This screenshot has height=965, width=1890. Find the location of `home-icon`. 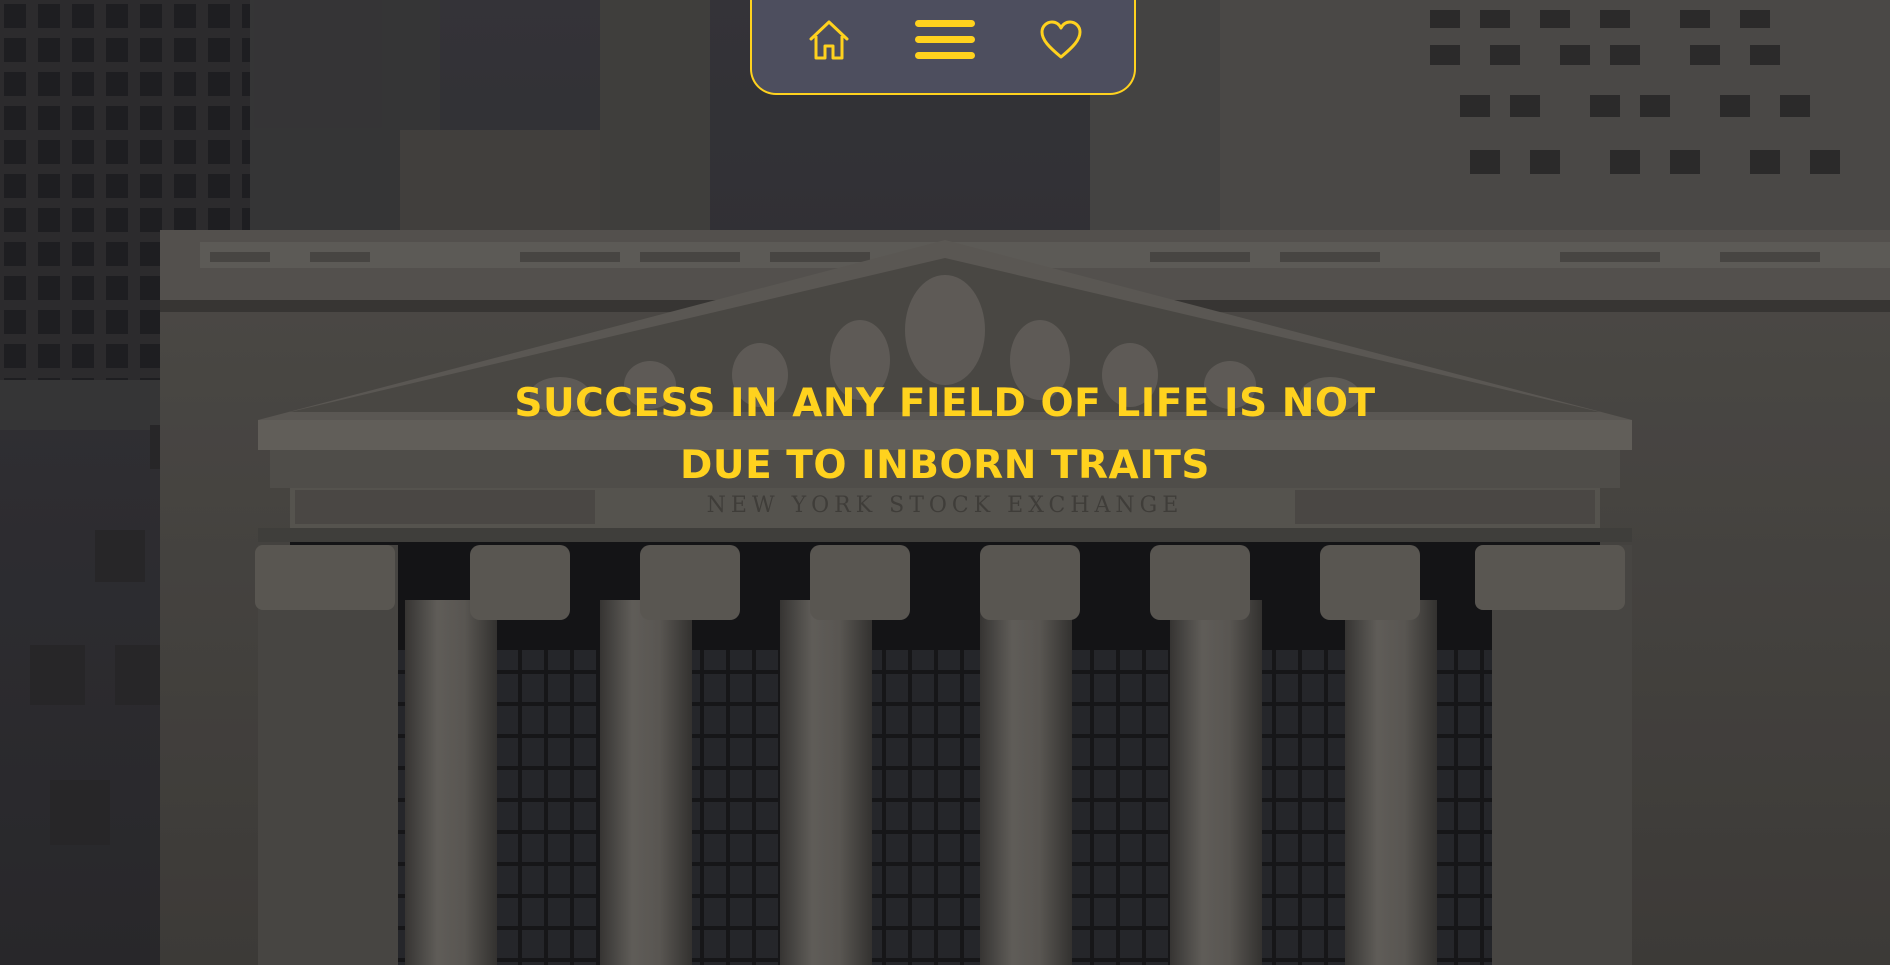

home-icon is located at coordinates (829, 40).